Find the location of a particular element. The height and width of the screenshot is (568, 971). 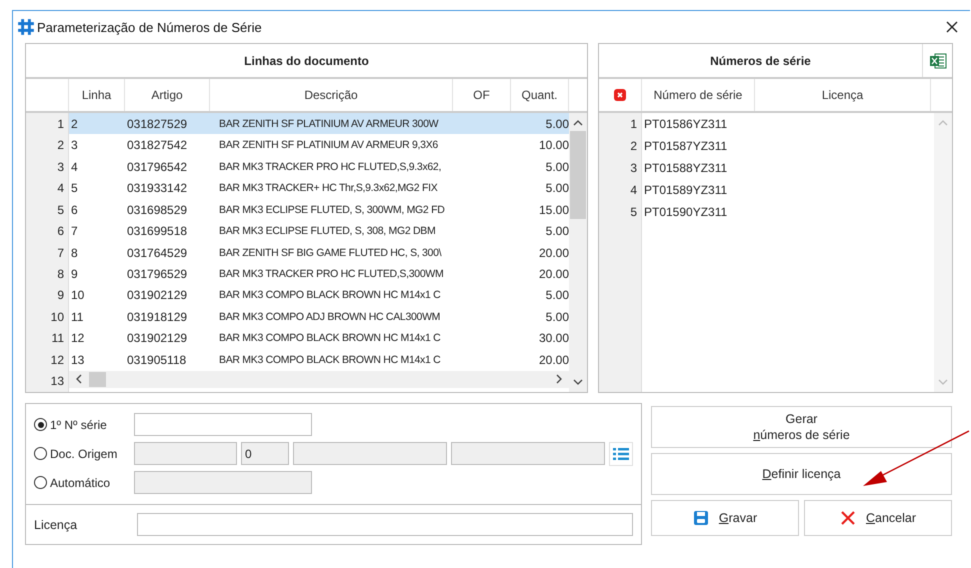

cancel-button: Cancelar is located at coordinates (878, 518).